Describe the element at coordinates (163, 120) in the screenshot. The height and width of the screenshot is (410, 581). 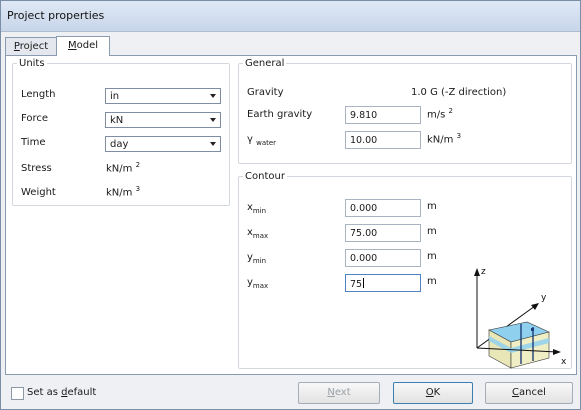
I see `force-select: kN` at that location.